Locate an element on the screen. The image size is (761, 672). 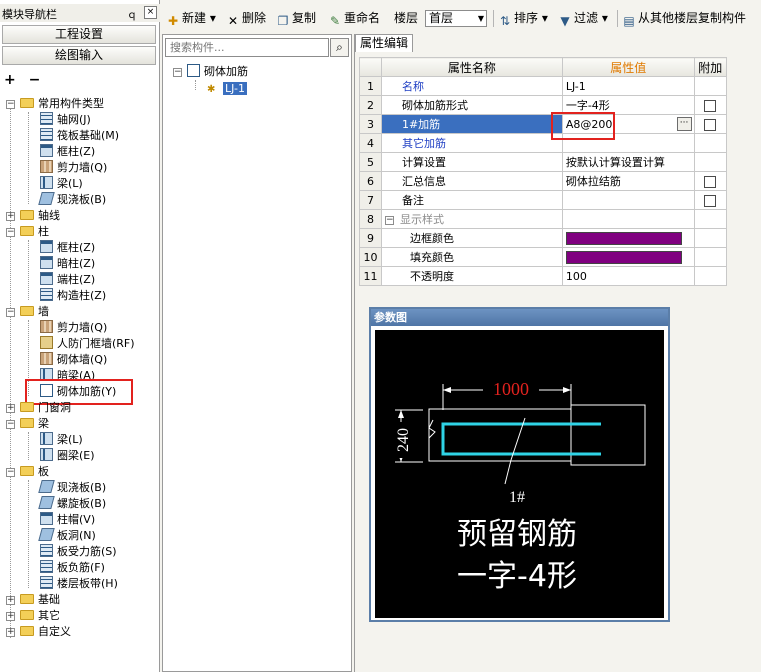
tree-folder-beam: 梁 is located at coordinates (34, 424).